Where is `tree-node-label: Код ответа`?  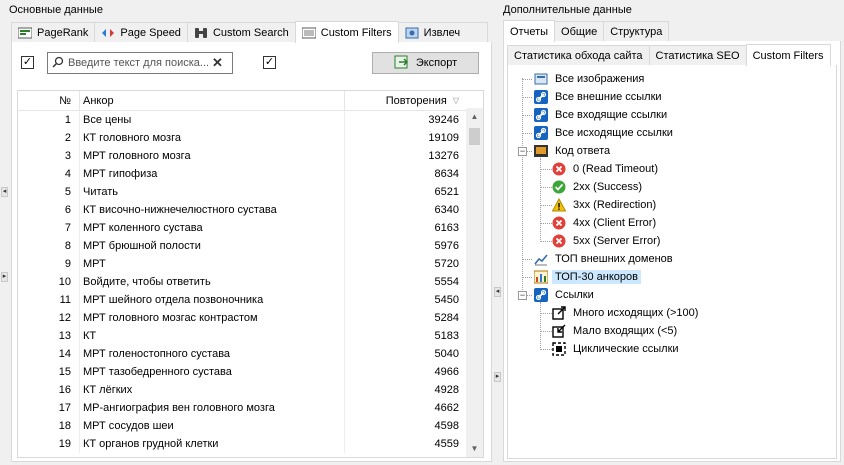
tree-node-label: Код ответа is located at coordinates (583, 151).